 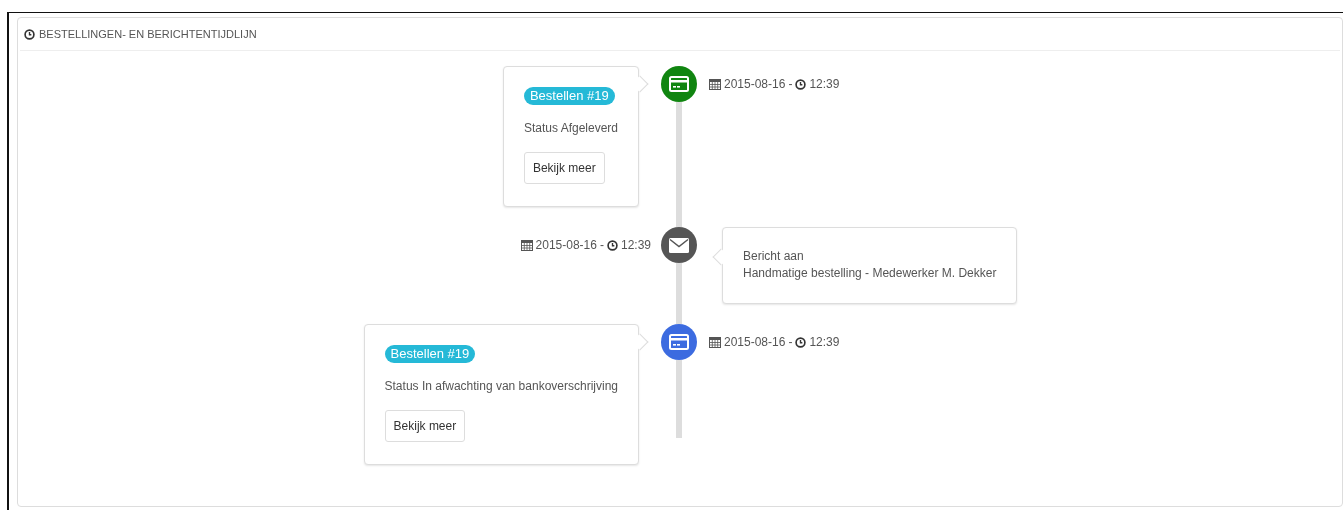 What do you see at coordinates (148, 34) in the screenshot?
I see `panel-title: BESTELLINGEN- EN BERICHTENTIJDLIJN` at bounding box center [148, 34].